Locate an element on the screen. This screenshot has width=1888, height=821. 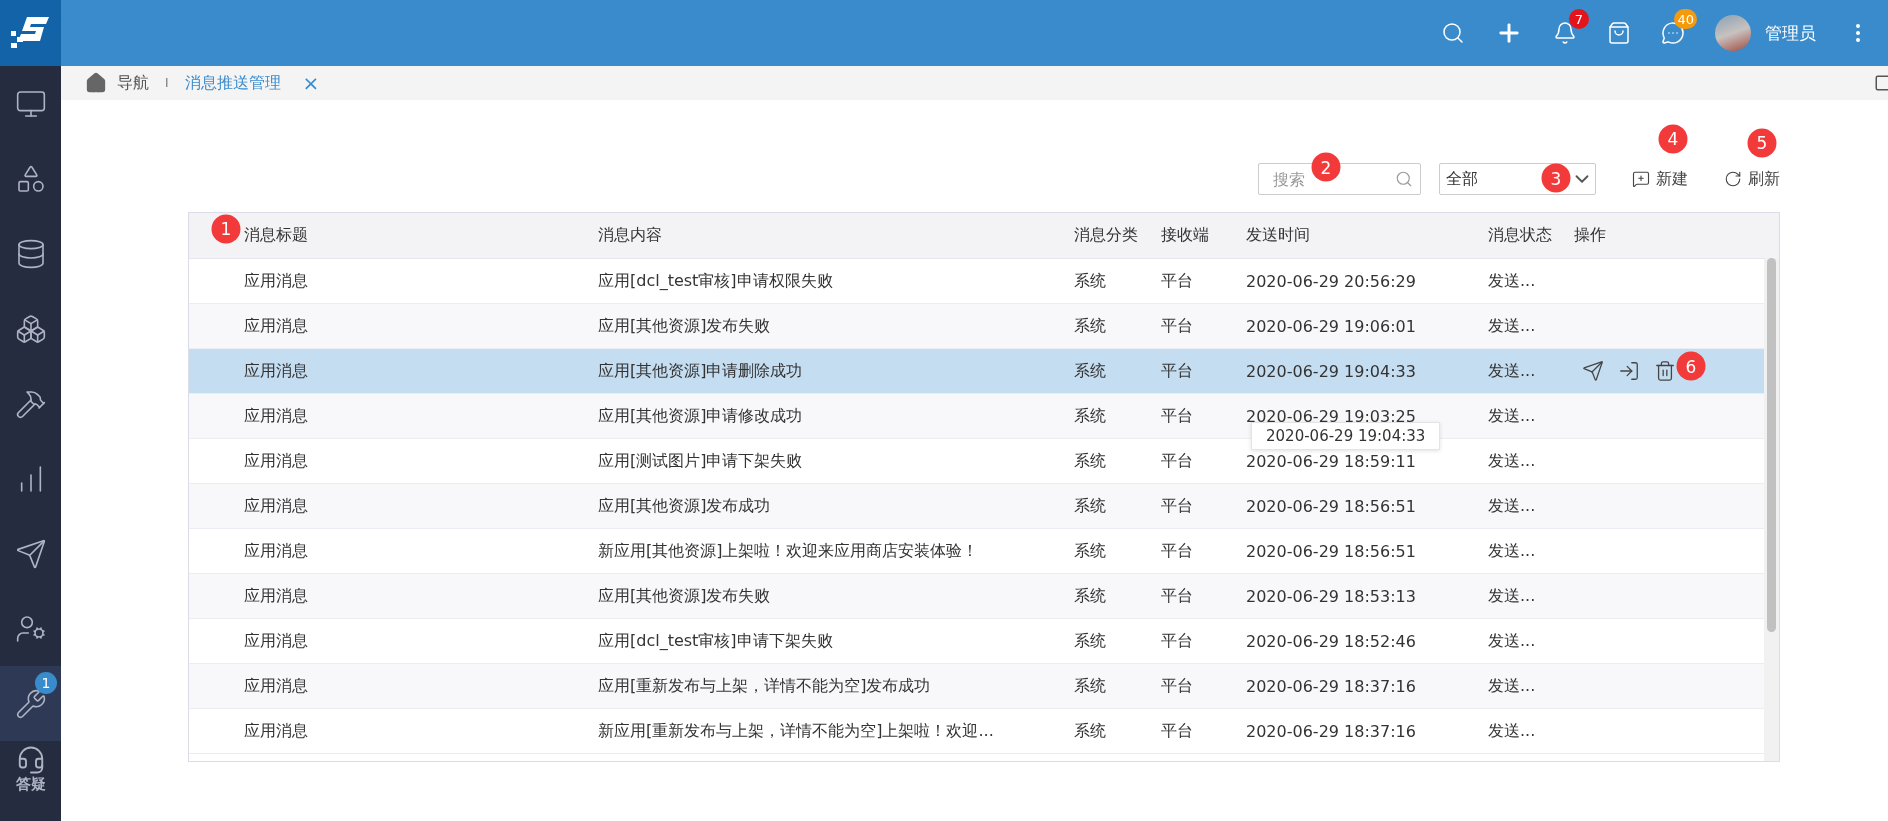
tooltip: 2020-06-29 19:04:33 is located at coordinates (1346, 436).